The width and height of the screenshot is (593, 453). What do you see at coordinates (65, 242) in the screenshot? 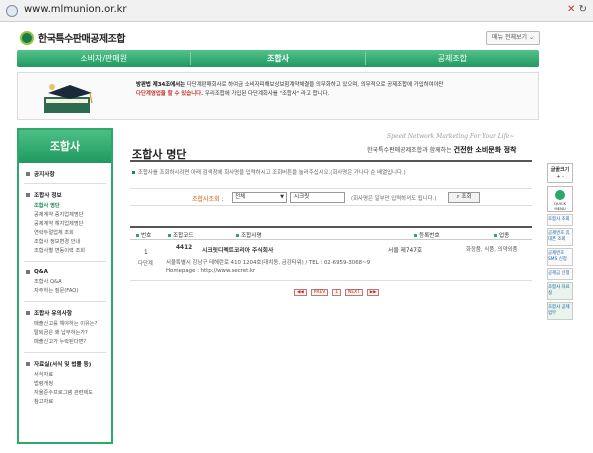
I see `sidebar-item-info-change: 조합사 정보변경 안내` at bounding box center [65, 242].